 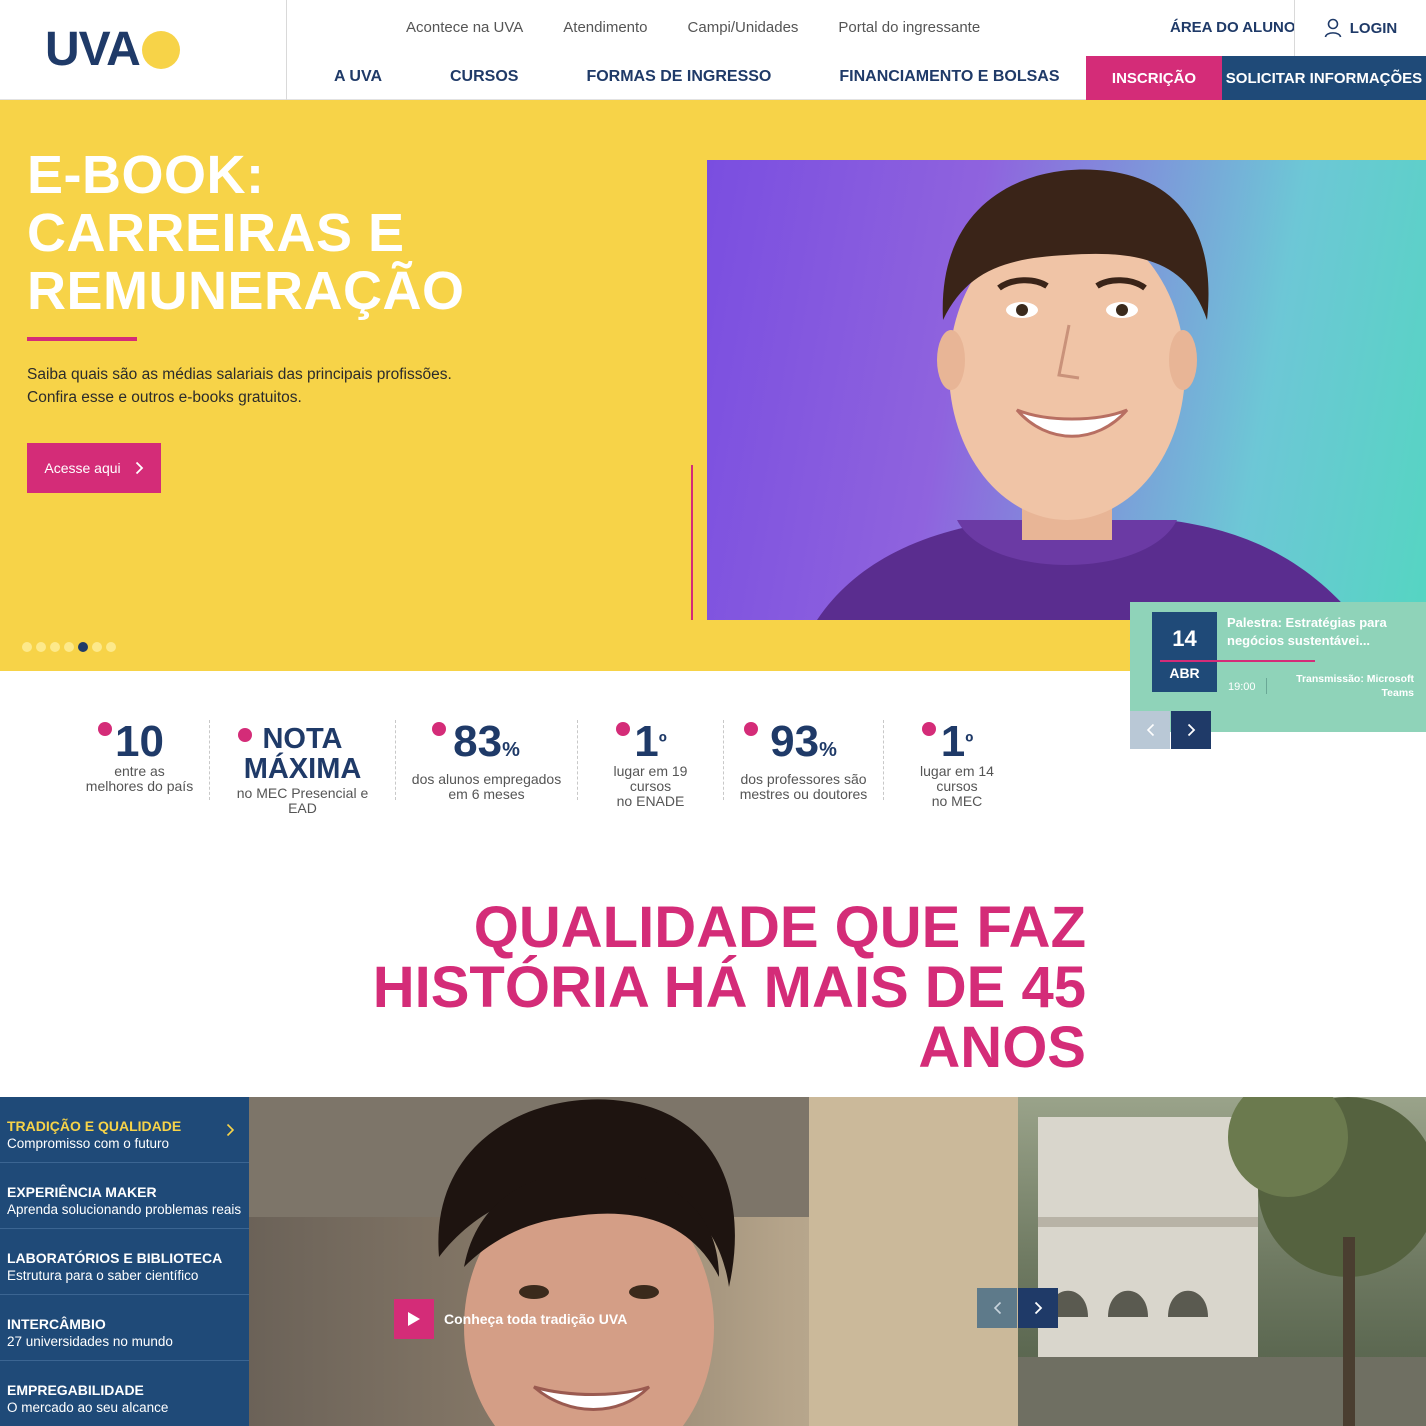 I want to click on stat-description-line: dos professores são, so click(x=803, y=779).